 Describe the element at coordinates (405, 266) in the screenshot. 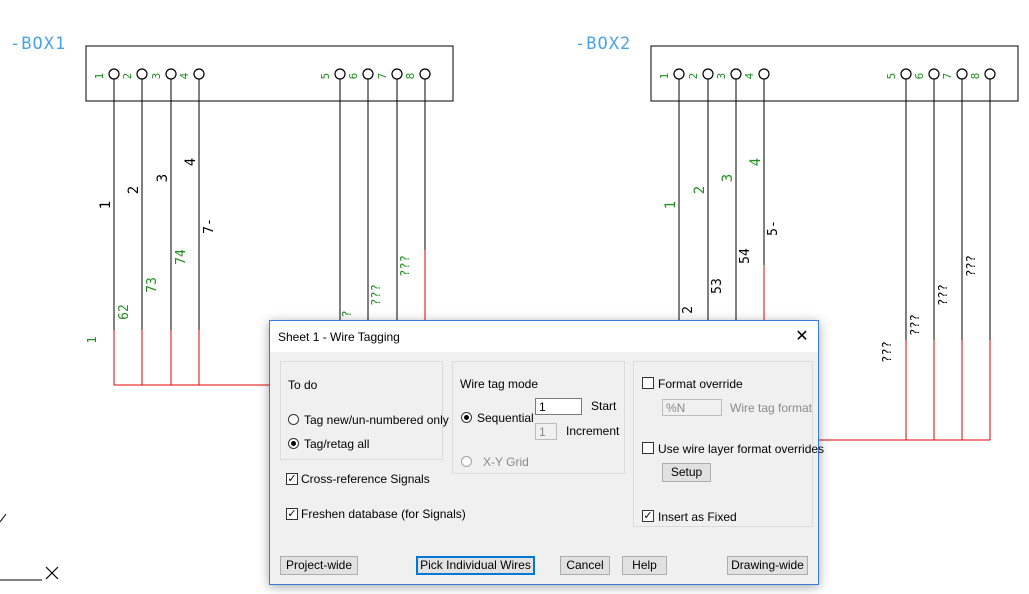

I see `box1-right-tag-4: ???` at that location.